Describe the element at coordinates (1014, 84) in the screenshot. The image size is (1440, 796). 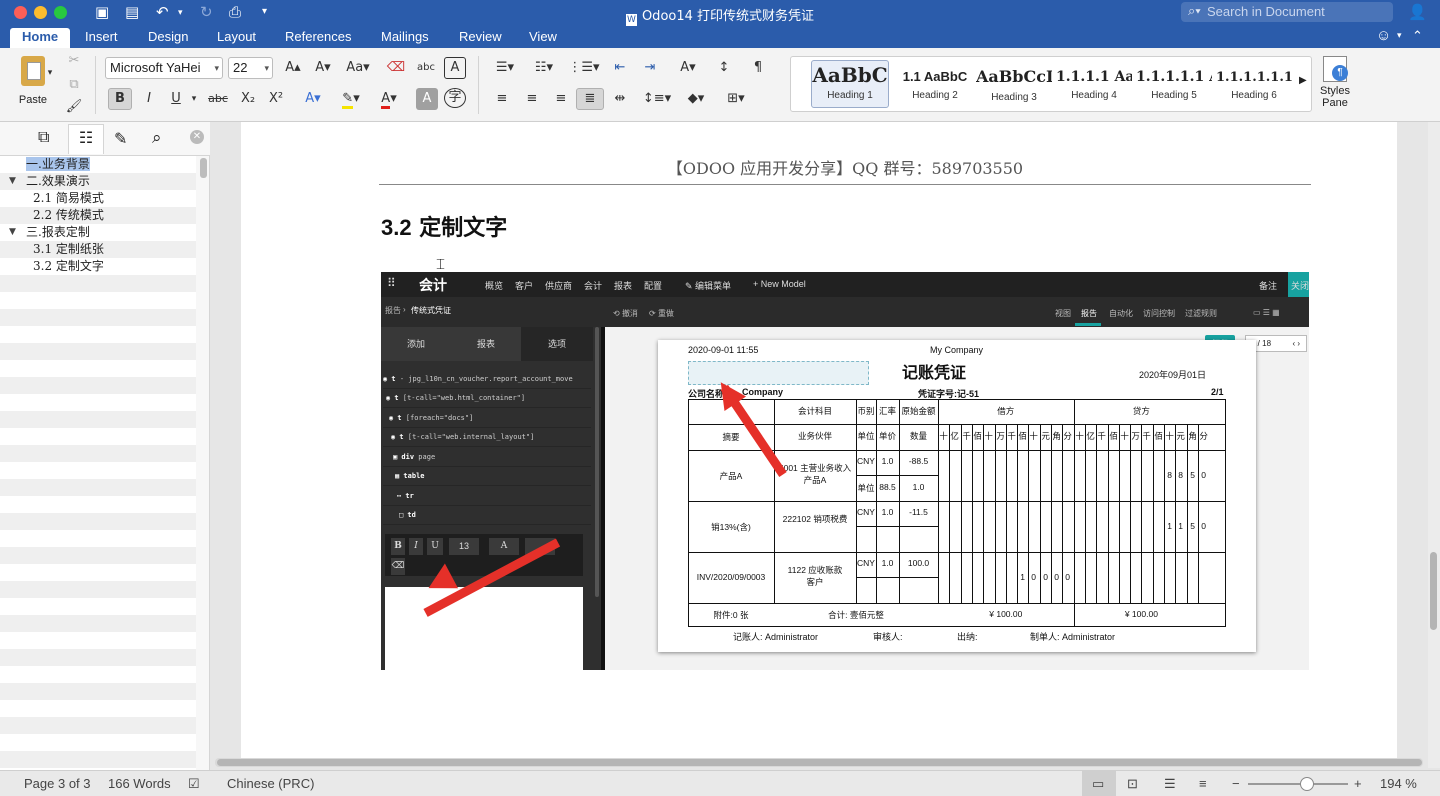
I see `style-heading-3: AaBbCcI Heading 3` at that location.